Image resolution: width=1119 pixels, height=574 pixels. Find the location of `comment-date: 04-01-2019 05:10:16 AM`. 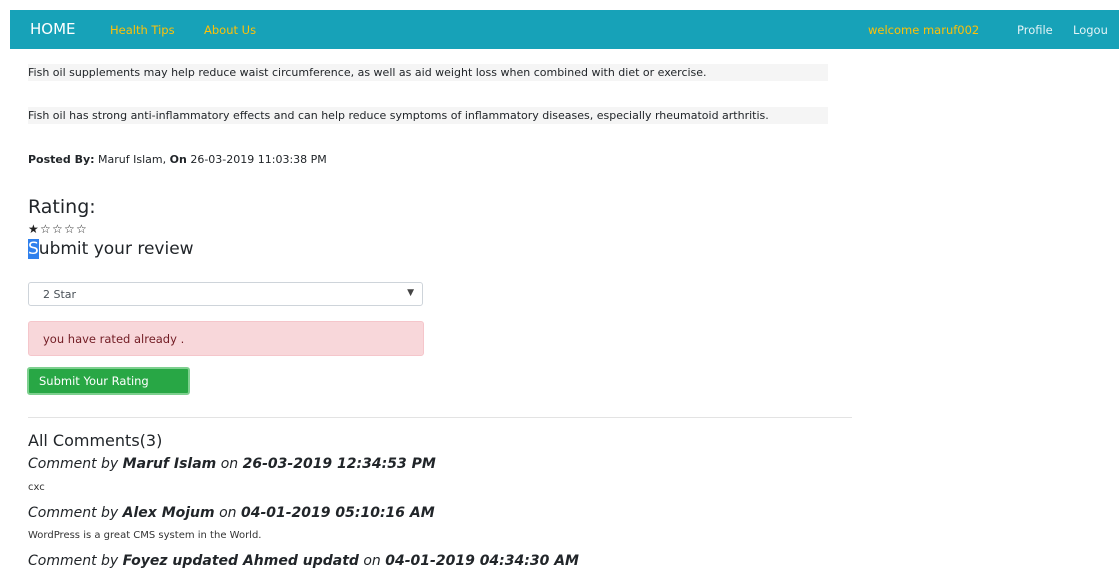

comment-date: 04-01-2019 05:10:16 AM is located at coordinates (337, 513).